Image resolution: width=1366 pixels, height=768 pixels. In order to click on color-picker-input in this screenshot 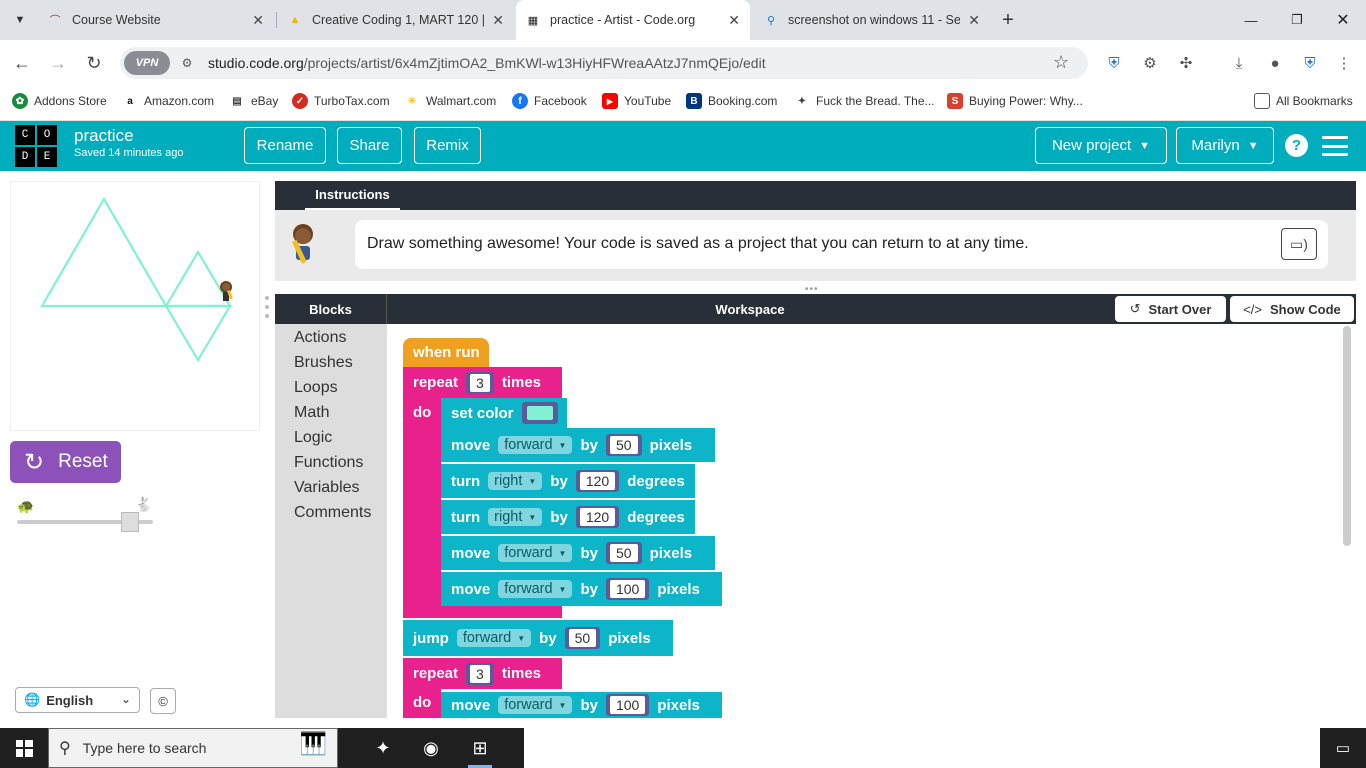, I will do `click(539, 413)`.